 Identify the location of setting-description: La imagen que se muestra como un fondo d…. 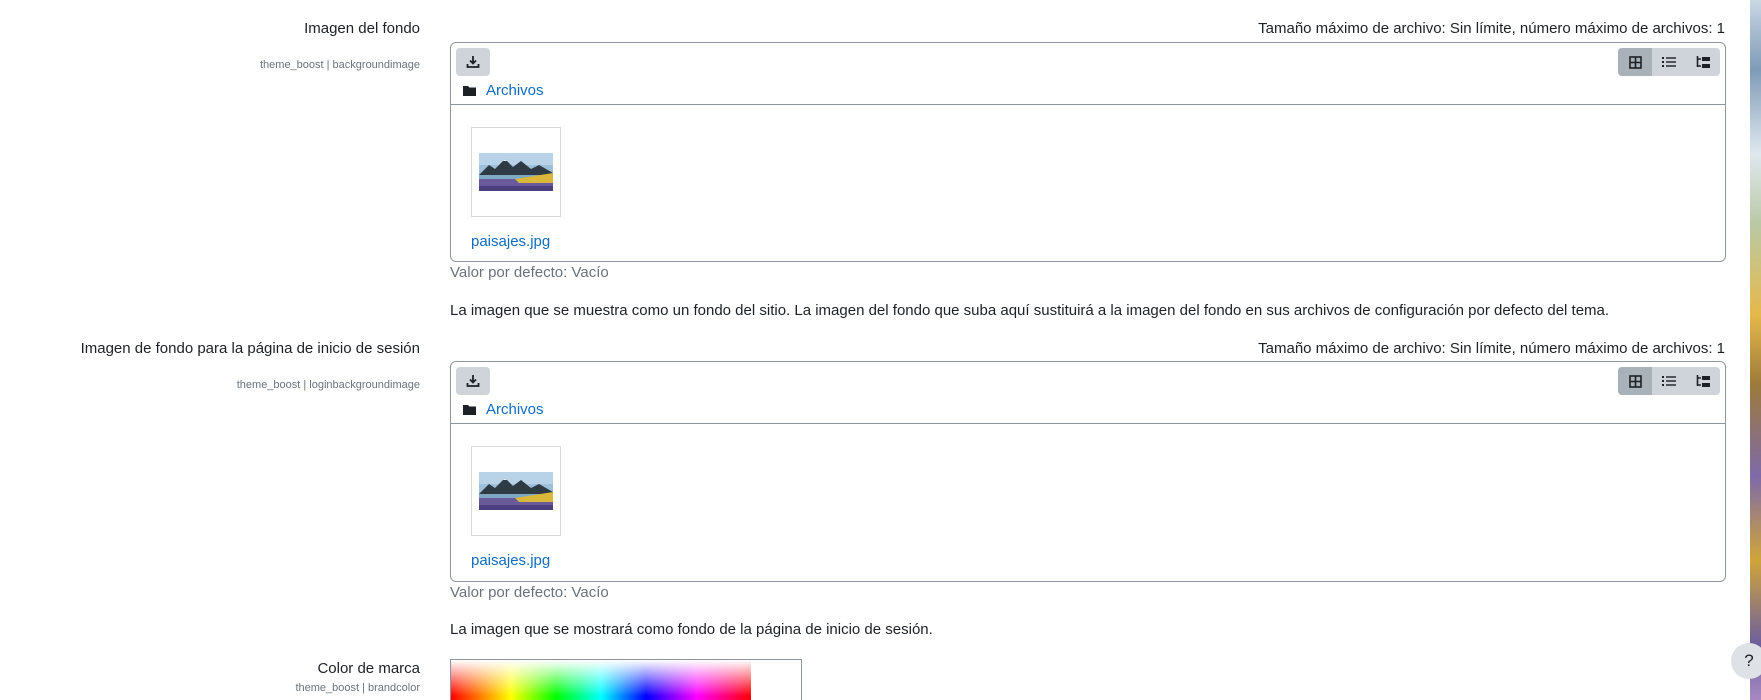
(1030, 310).